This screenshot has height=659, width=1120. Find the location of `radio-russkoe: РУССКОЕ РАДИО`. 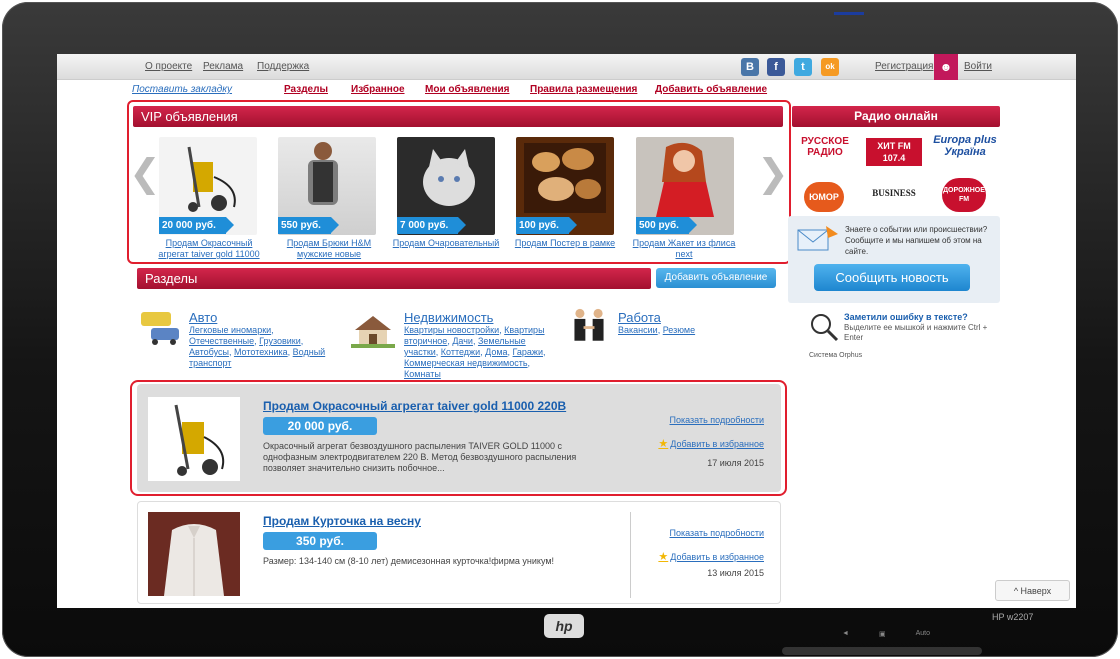

radio-russkoe: РУССКОЕ РАДИО is located at coordinates (825, 147).